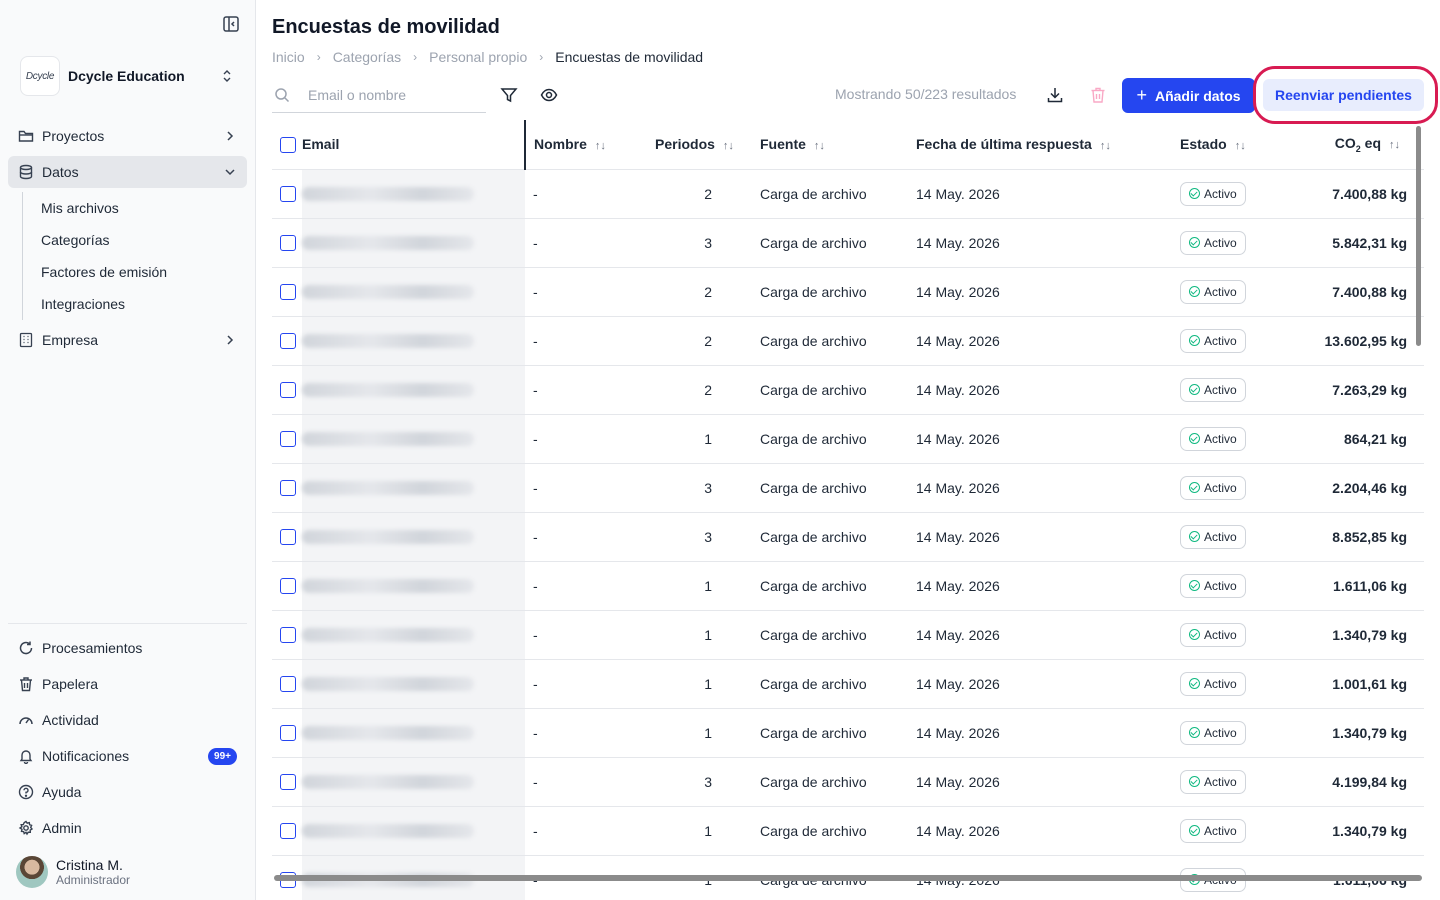  I want to click on nav-notificaciones: Notificaciones 99+, so click(127, 756).